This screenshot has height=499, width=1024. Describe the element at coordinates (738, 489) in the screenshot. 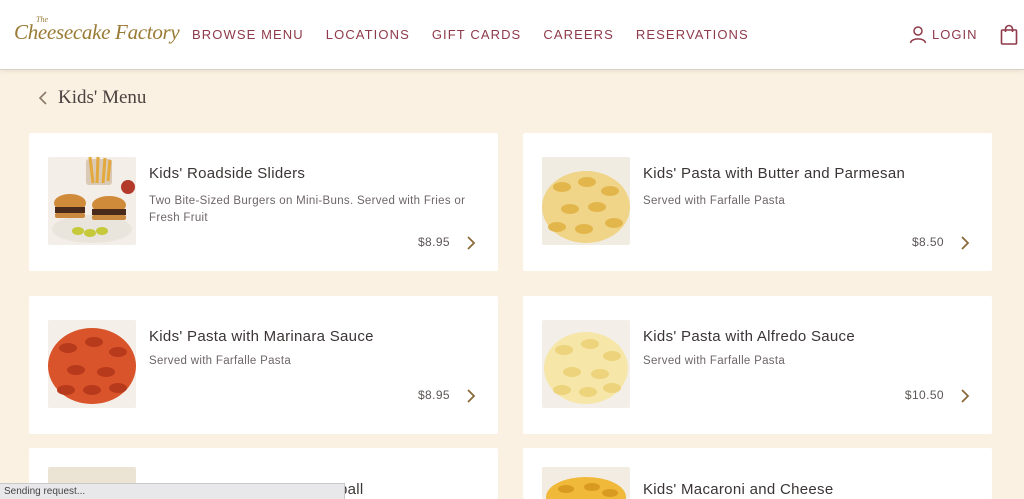

I see `item-name: Kids' Macaroni and Cheese` at that location.